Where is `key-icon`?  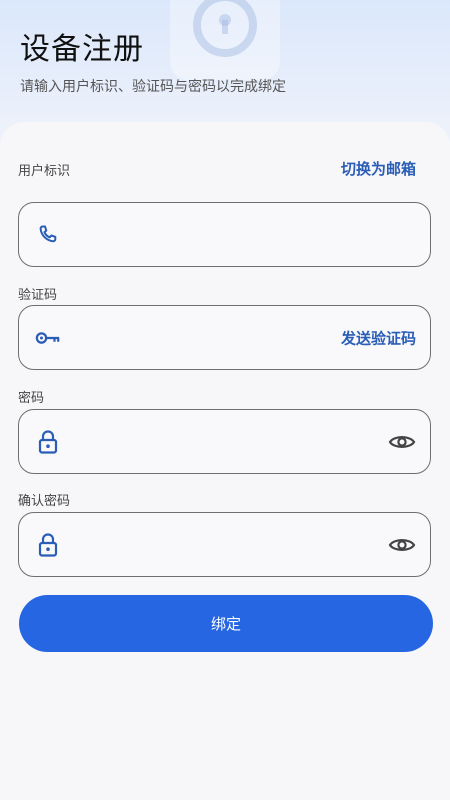
key-icon is located at coordinates (48, 338).